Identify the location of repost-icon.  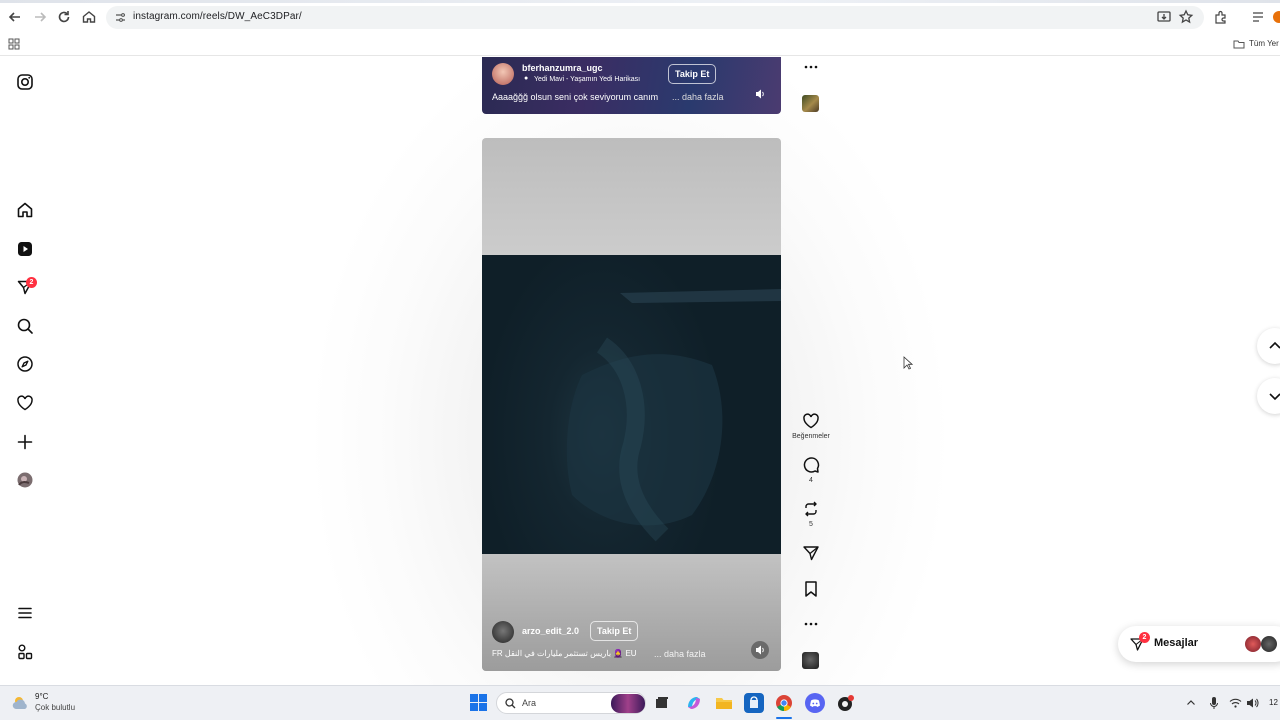
(811, 509).